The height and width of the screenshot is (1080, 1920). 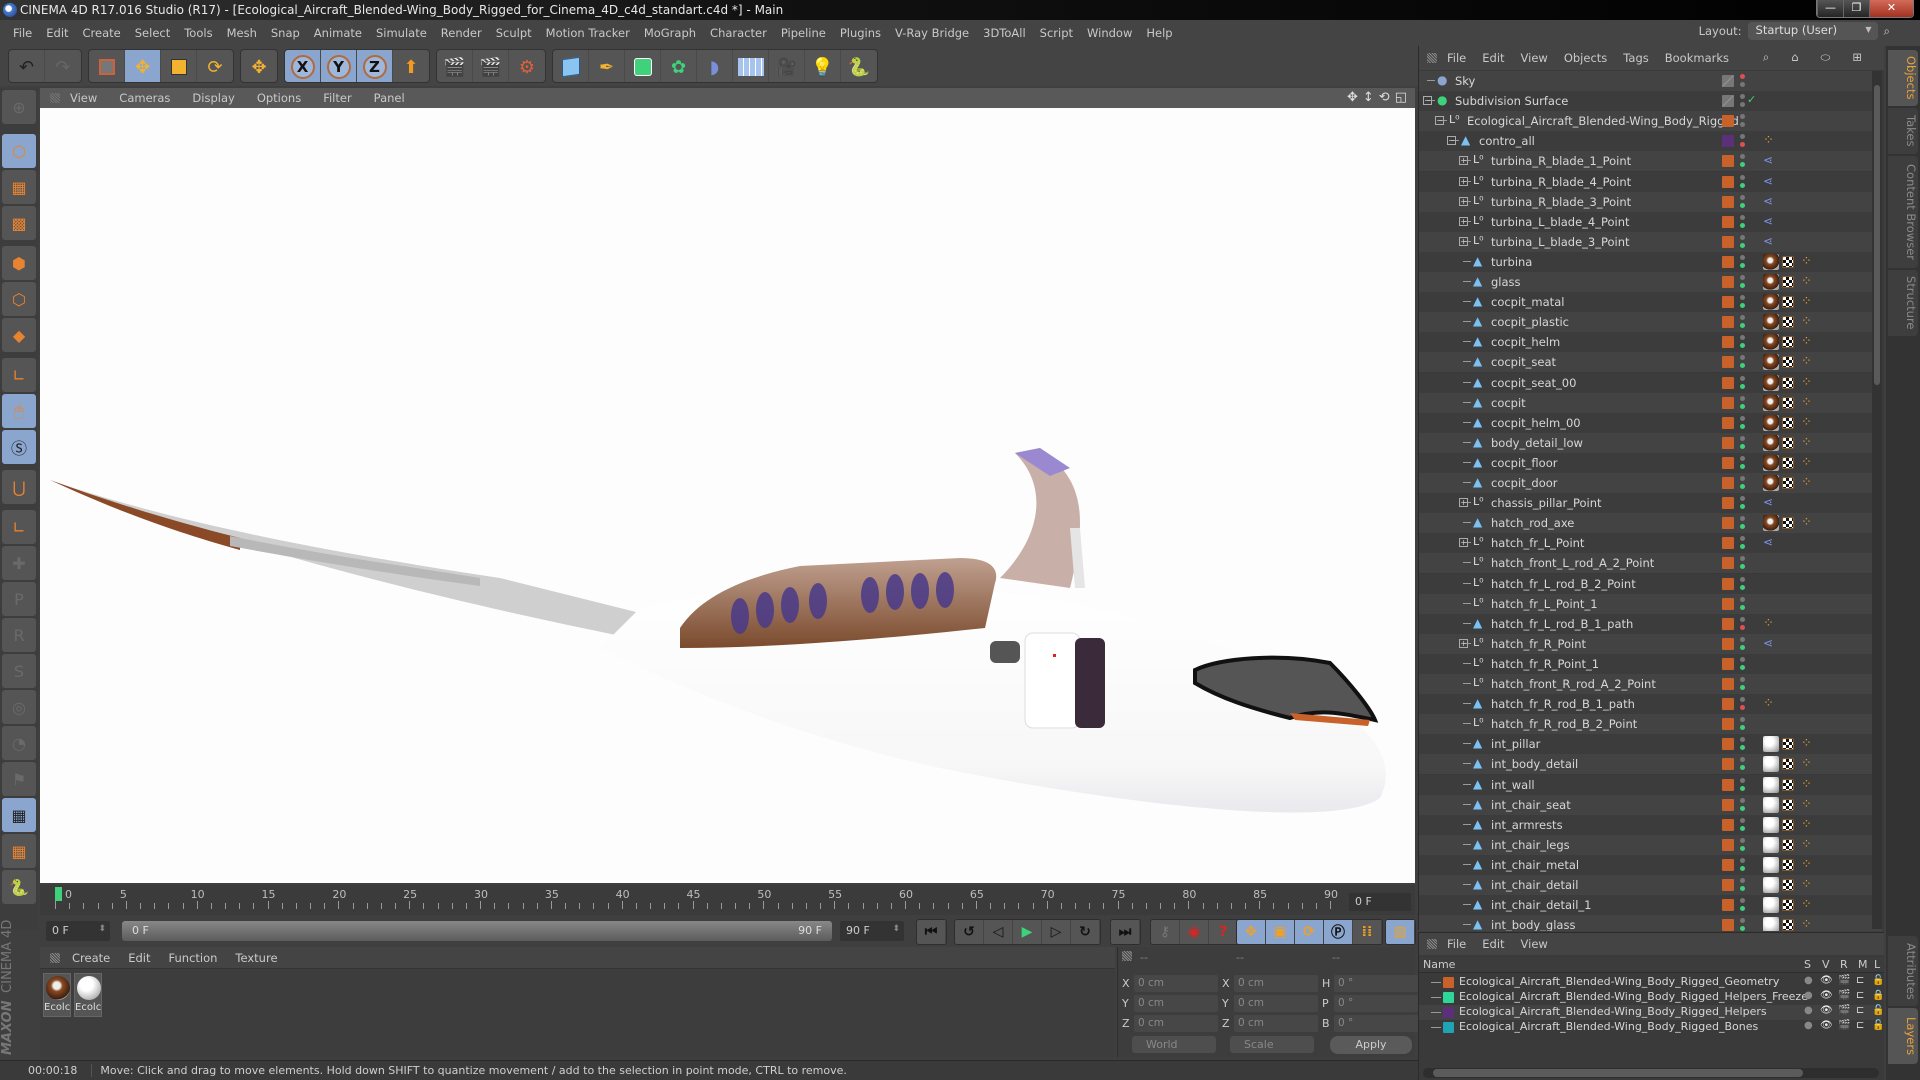 What do you see at coordinates (19, 635) in the screenshot?
I see `pose-r-icon: R` at bounding box center [19, 635].